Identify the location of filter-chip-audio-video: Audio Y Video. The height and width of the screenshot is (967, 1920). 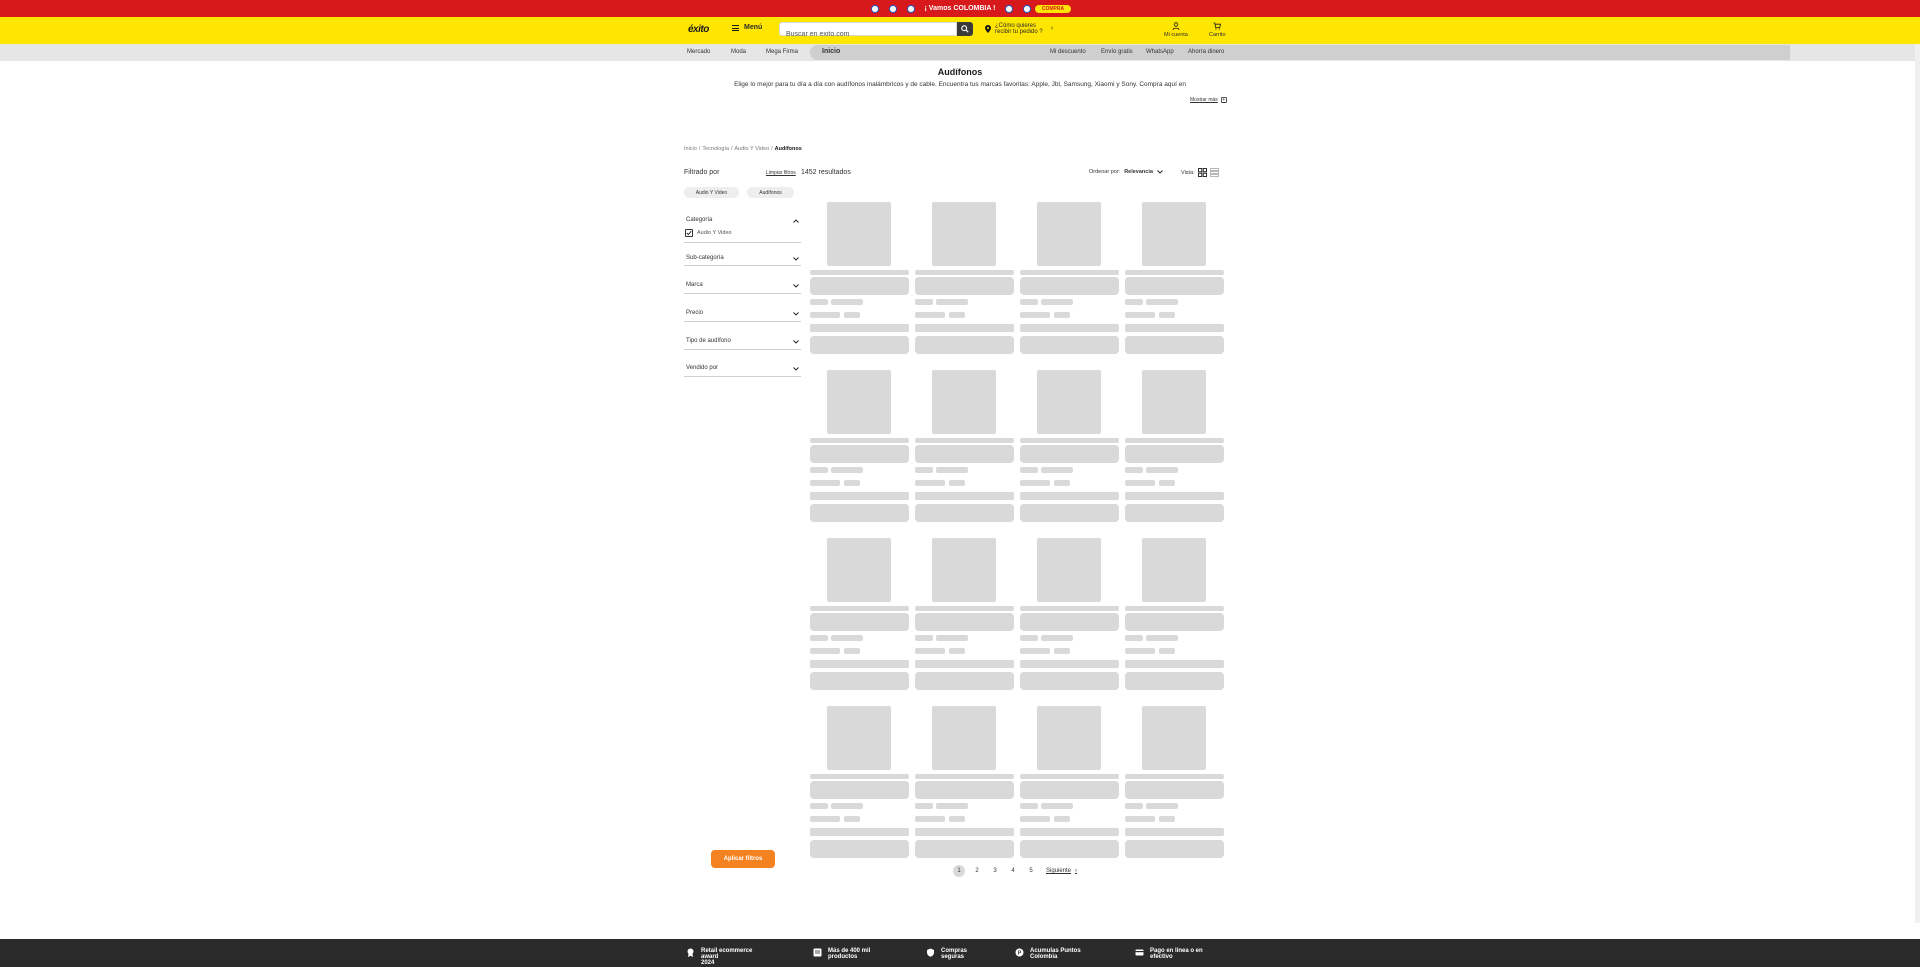
(711, 192).